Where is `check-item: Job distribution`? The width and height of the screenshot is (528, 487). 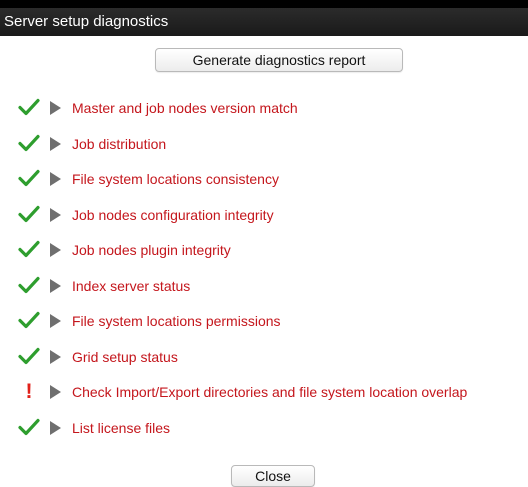
check-item: Job distribution is located at coordinates (264, 150).